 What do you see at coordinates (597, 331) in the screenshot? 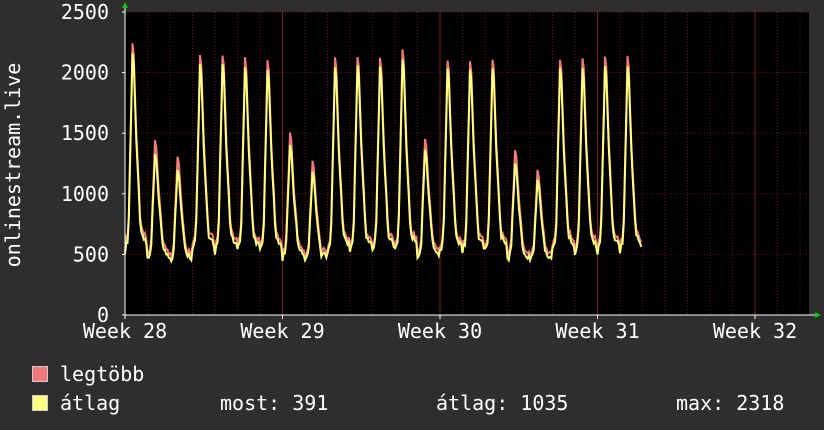
I see `x-tick-label: Week 31` at bounding box center [597, 331].